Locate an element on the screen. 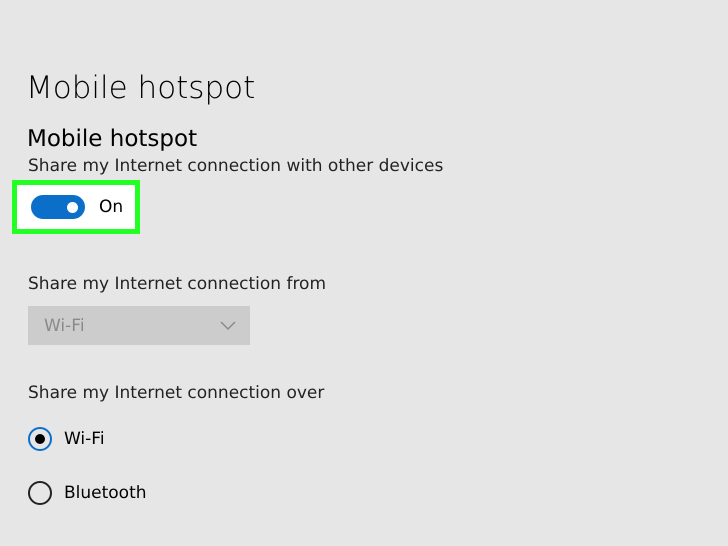 Image resolution: width=728 pixels, height=546 pixels. share-from-label: Share my Internet connection from is located at coordinates (178, 284).